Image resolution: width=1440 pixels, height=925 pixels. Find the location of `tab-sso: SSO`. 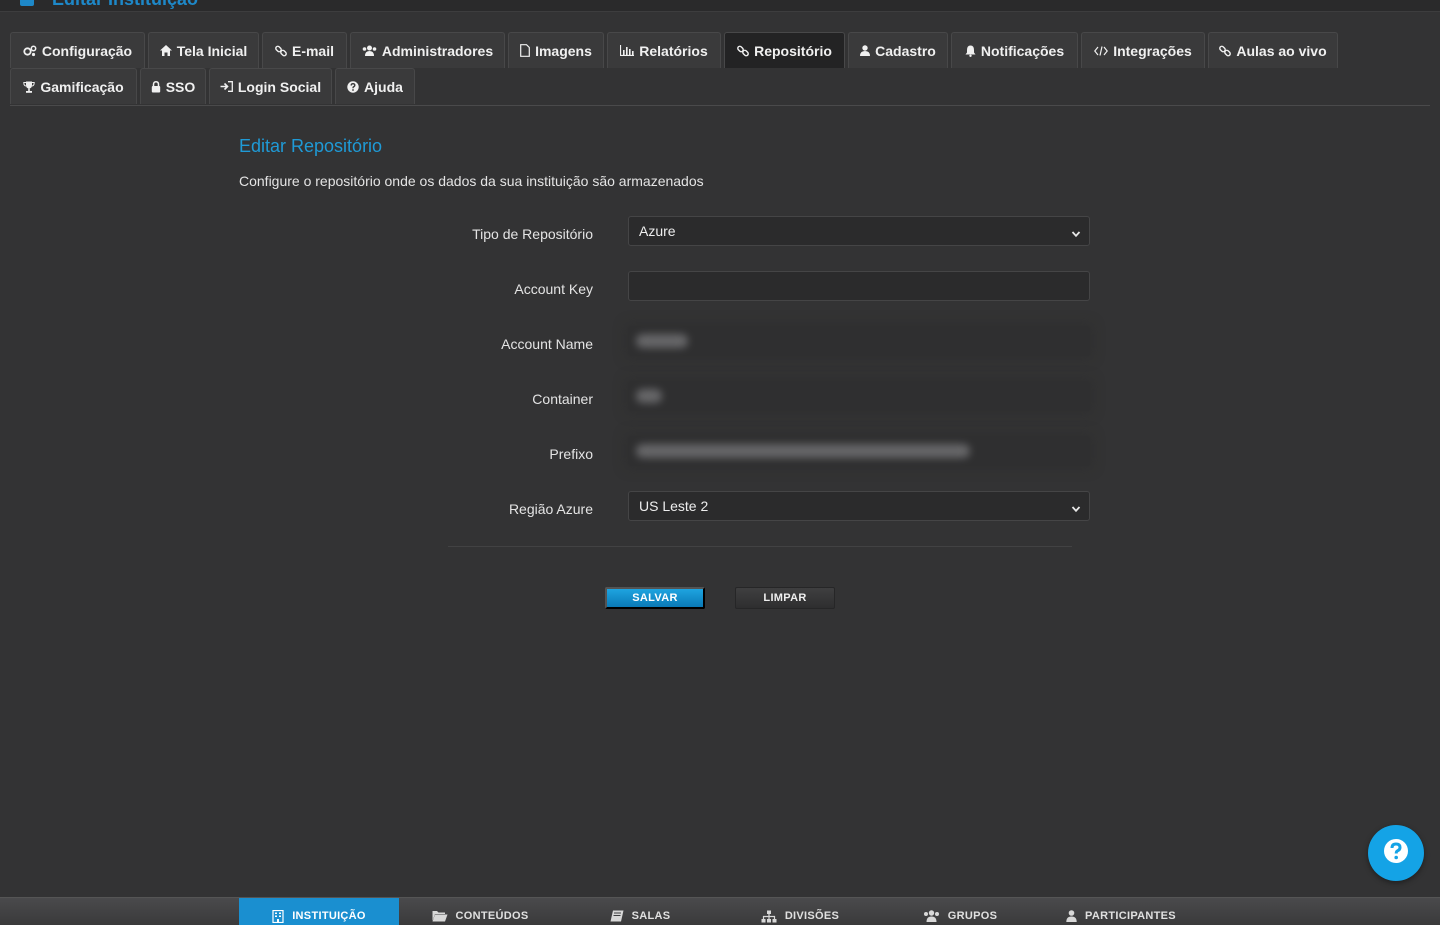

tab-sso: SSO is located at coordinates (173, 86).